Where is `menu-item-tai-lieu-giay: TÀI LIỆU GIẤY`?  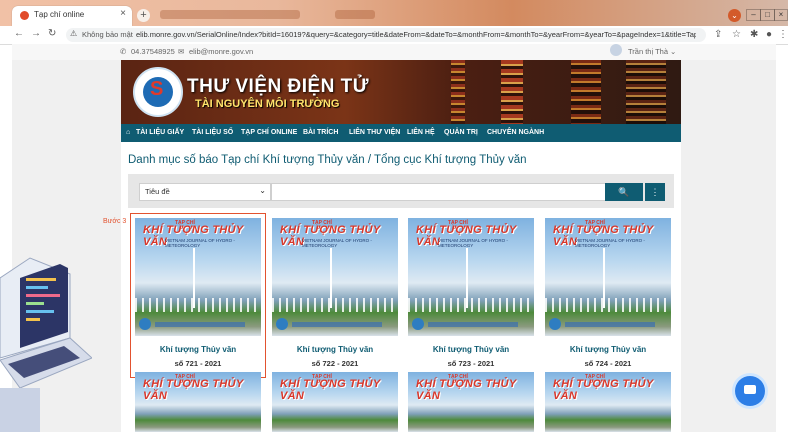 menu-item-tai-lieu-giay: TÀI LIỆU GIẤY is located at coordinates (160, 132).